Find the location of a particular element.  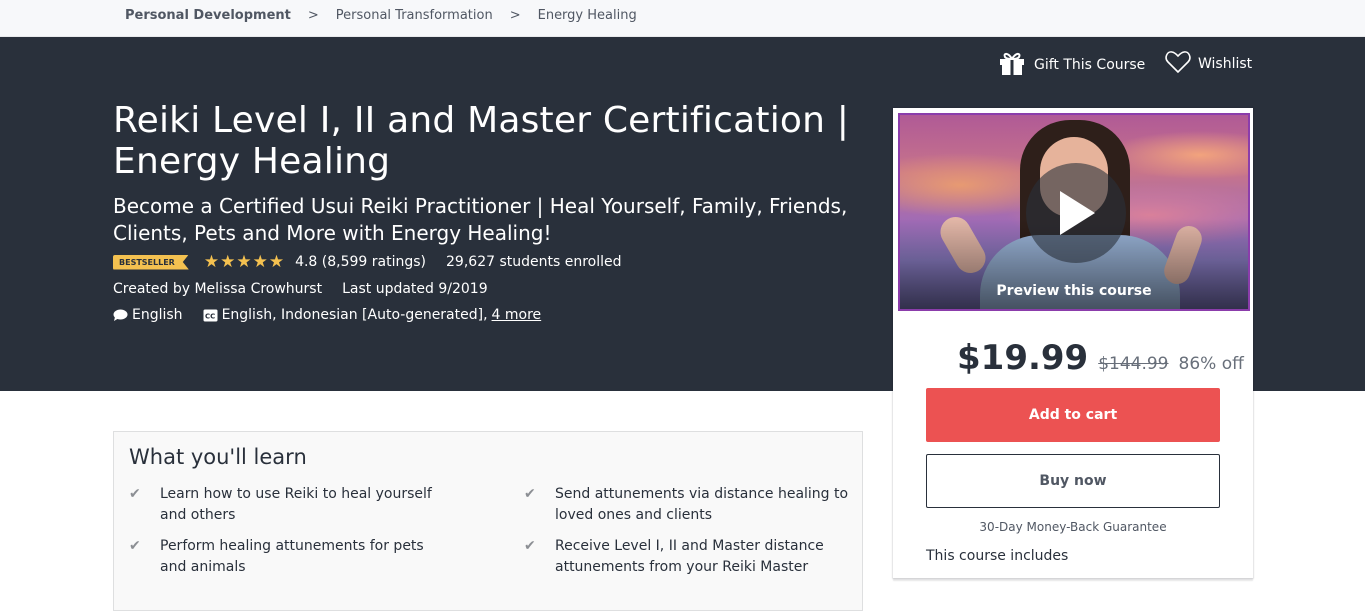

buy-now-button: Buy now is located at coordinates (1073, 481).